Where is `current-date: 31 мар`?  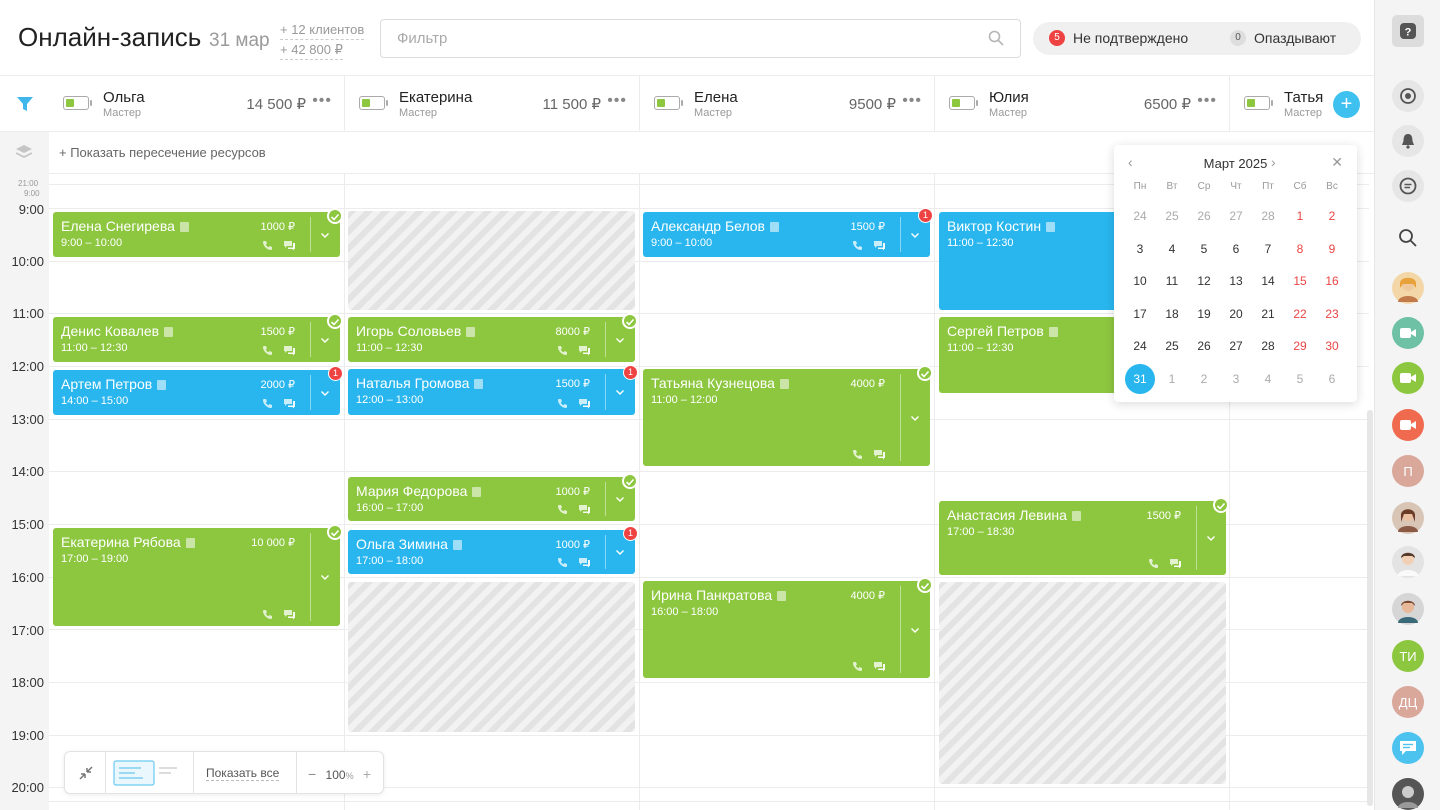 current-date: 31 мар is located at coordinates (239, 41).